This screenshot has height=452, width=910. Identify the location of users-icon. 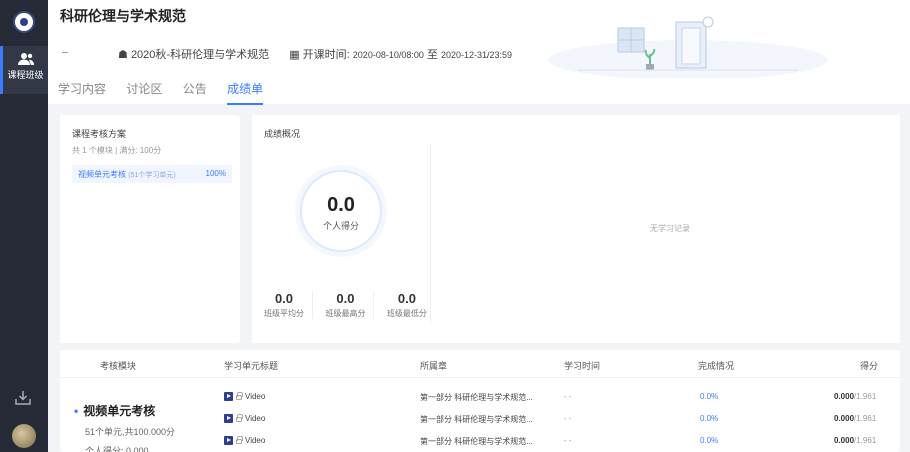
(25, 59).